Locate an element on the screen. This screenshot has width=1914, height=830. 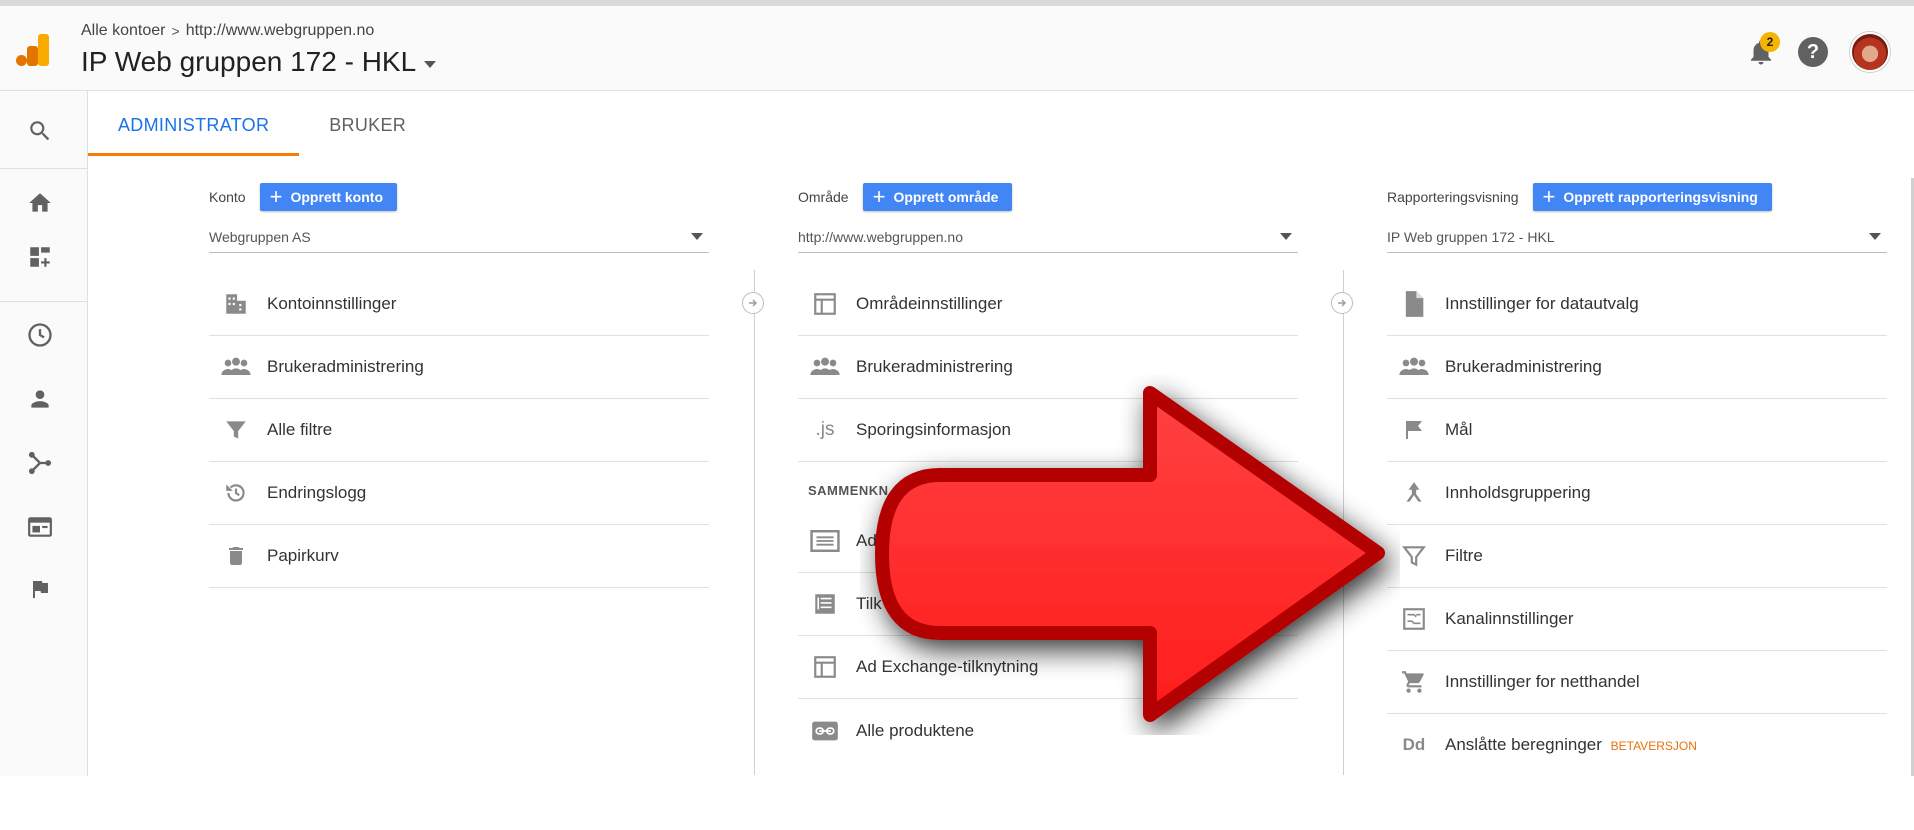
property-selected: http://www.webgruppen.no is located at coordinates (880, 236).